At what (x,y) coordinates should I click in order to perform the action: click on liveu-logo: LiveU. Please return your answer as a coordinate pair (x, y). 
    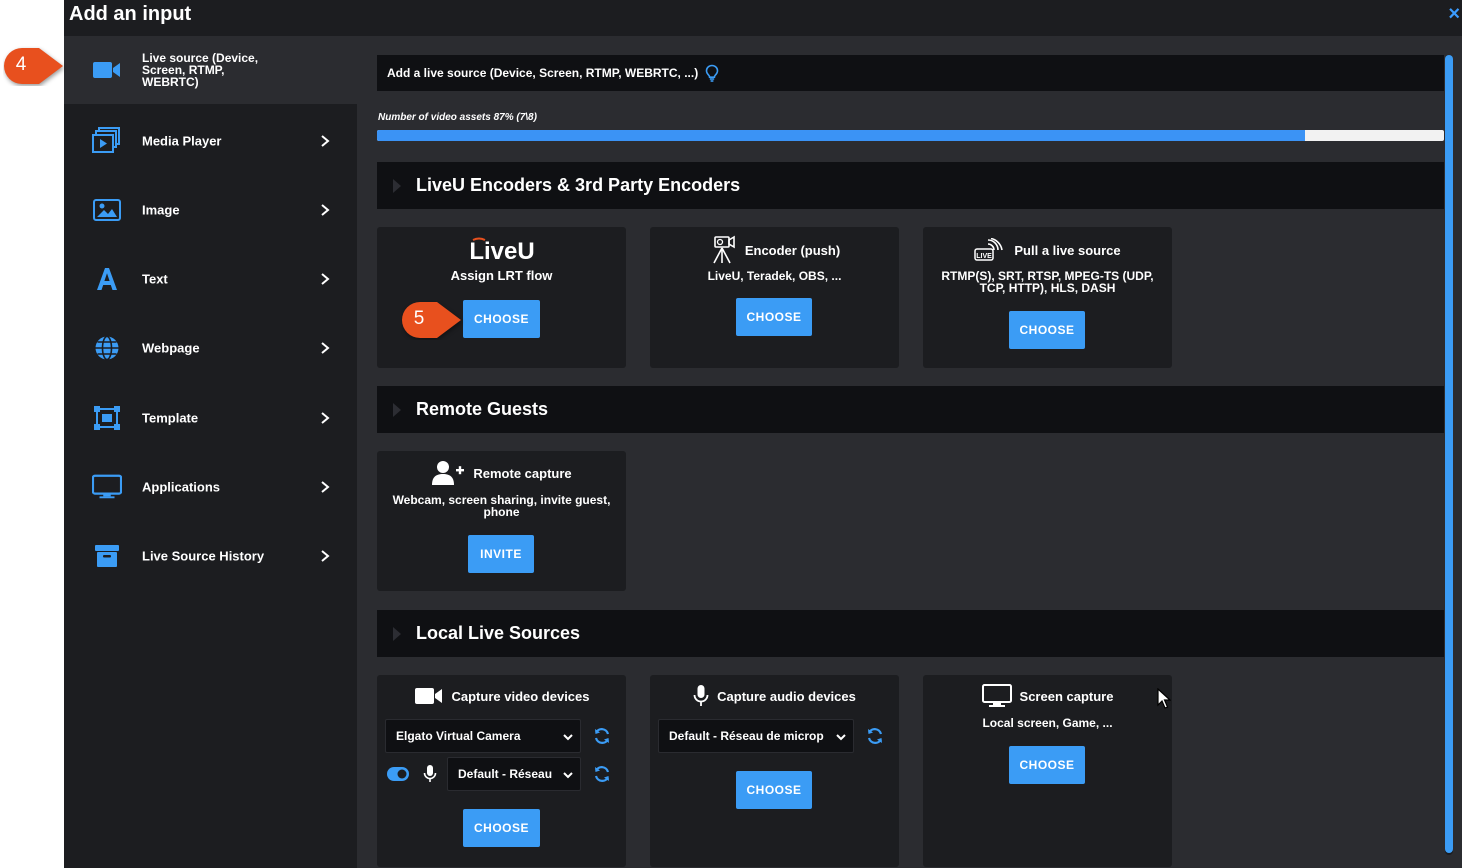
    Looking at the image, I should click on (501, 251).